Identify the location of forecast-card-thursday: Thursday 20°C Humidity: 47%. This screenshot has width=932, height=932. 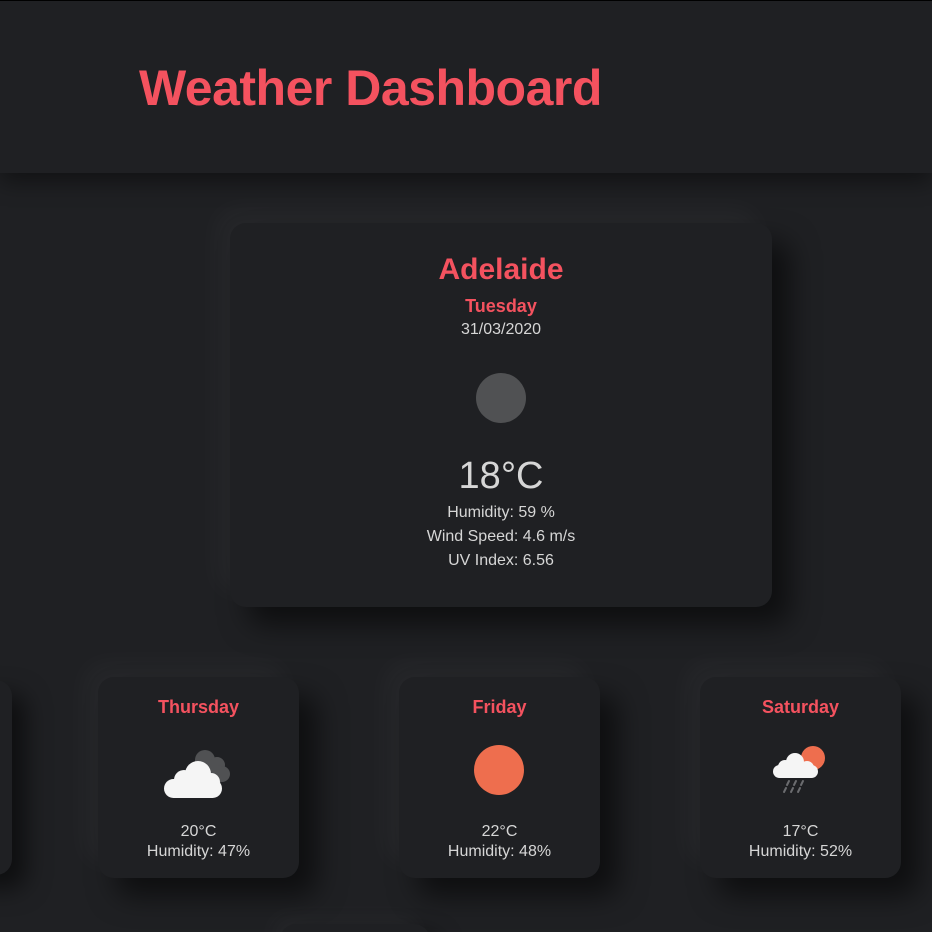
(198, 777).